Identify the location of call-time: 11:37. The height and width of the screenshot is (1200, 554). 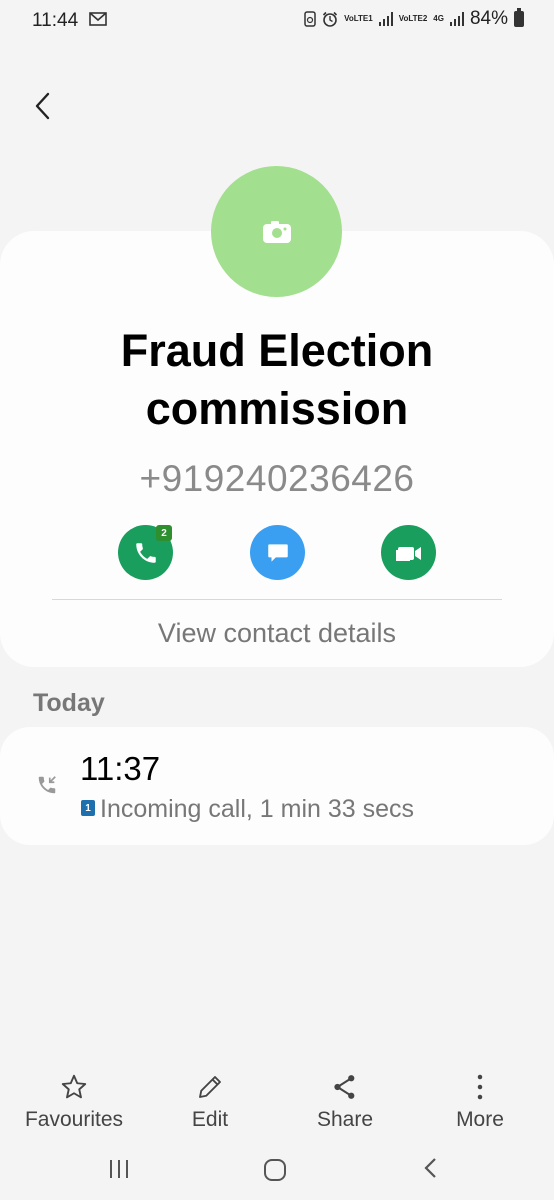
(120, 768).